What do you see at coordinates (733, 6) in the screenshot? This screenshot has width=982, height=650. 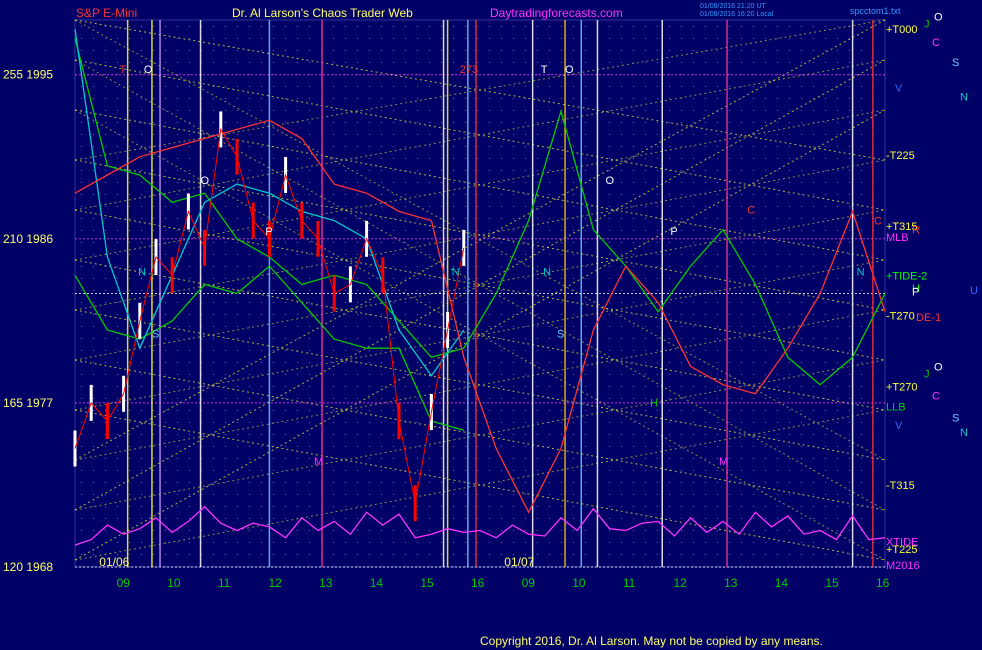 I see `timestamp-ut: 01/08/2016 21:20 UT` at bounding box center [733, 6].